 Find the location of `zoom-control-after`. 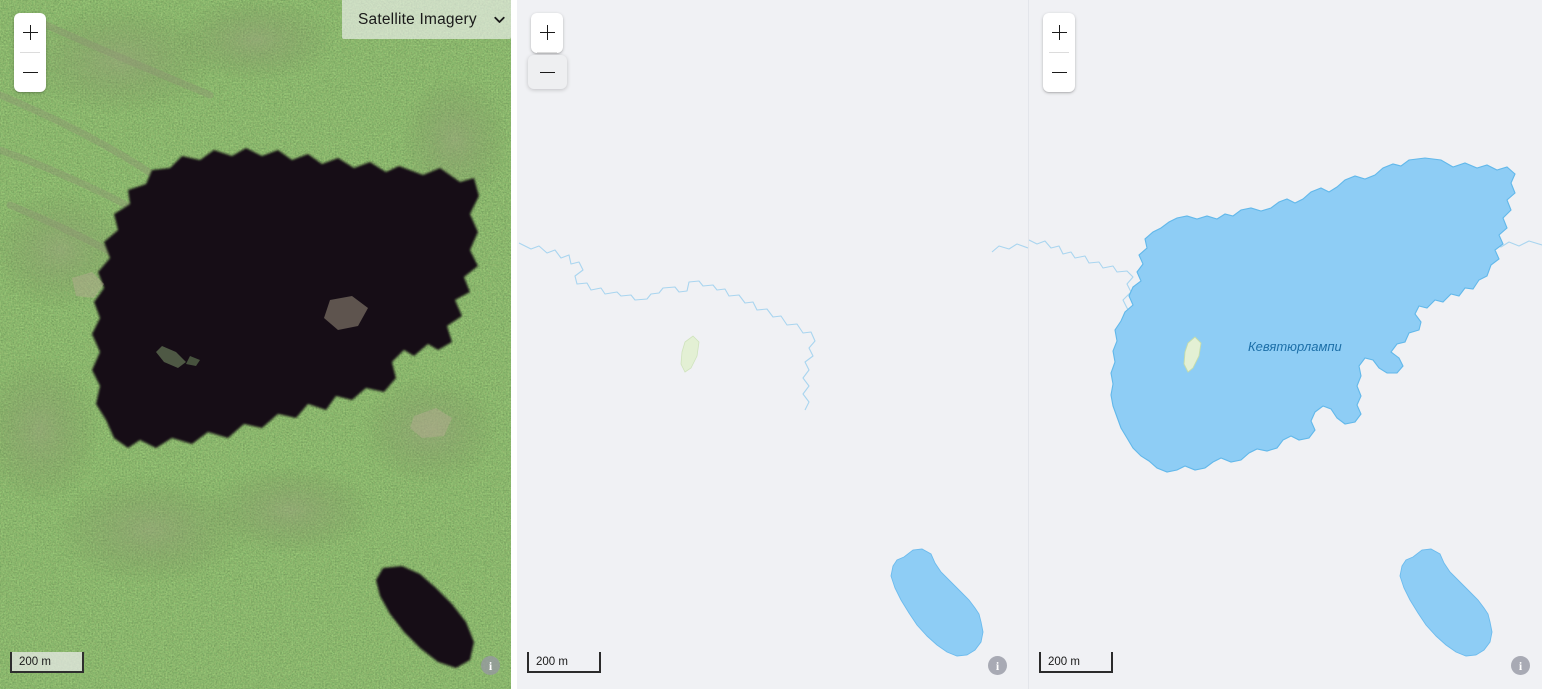

zoom-control-after is located at coordinates (1059, 52).